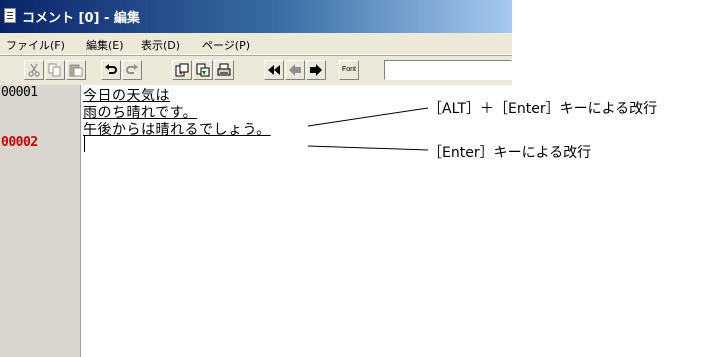 This screenshot has width=717, height=357. Describe the element at coordinates (81, 18) in the screenshot. I see `window-title: コメント [0] - 編集` at that location.